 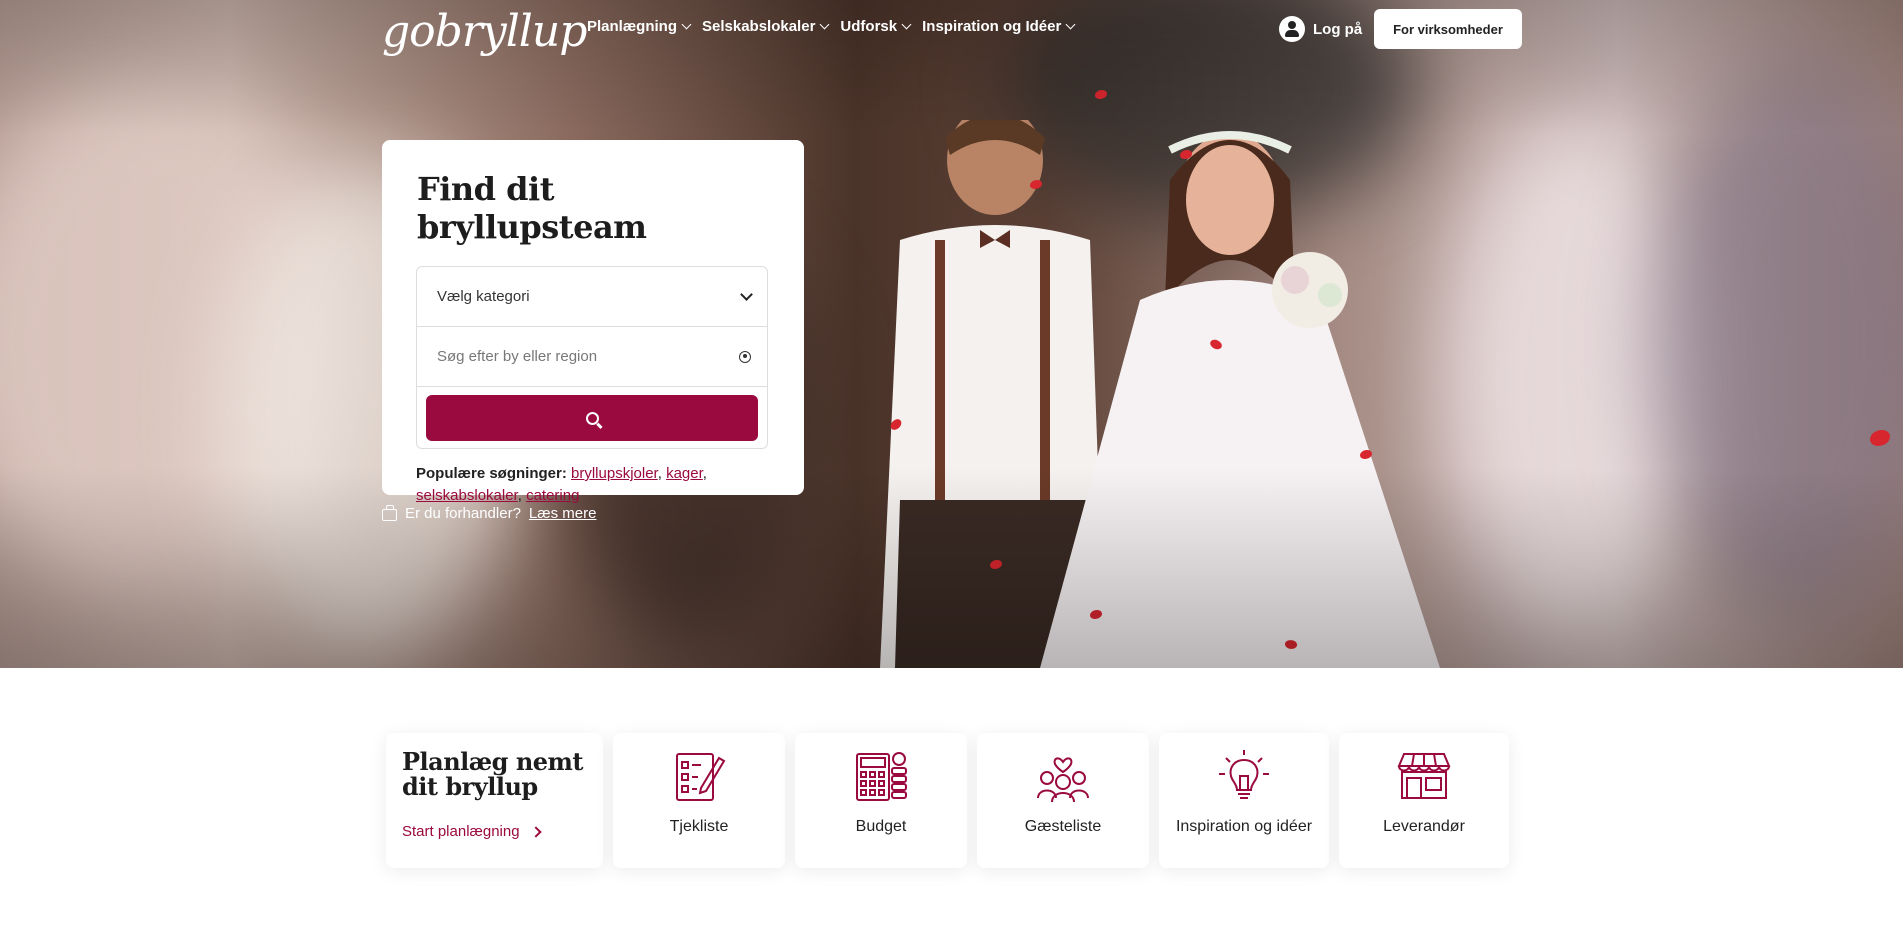 What do you see at coordinates (1244, 774) in the screenshot?
I see `lightbulb-icon` at bounding box center [1244, 774].